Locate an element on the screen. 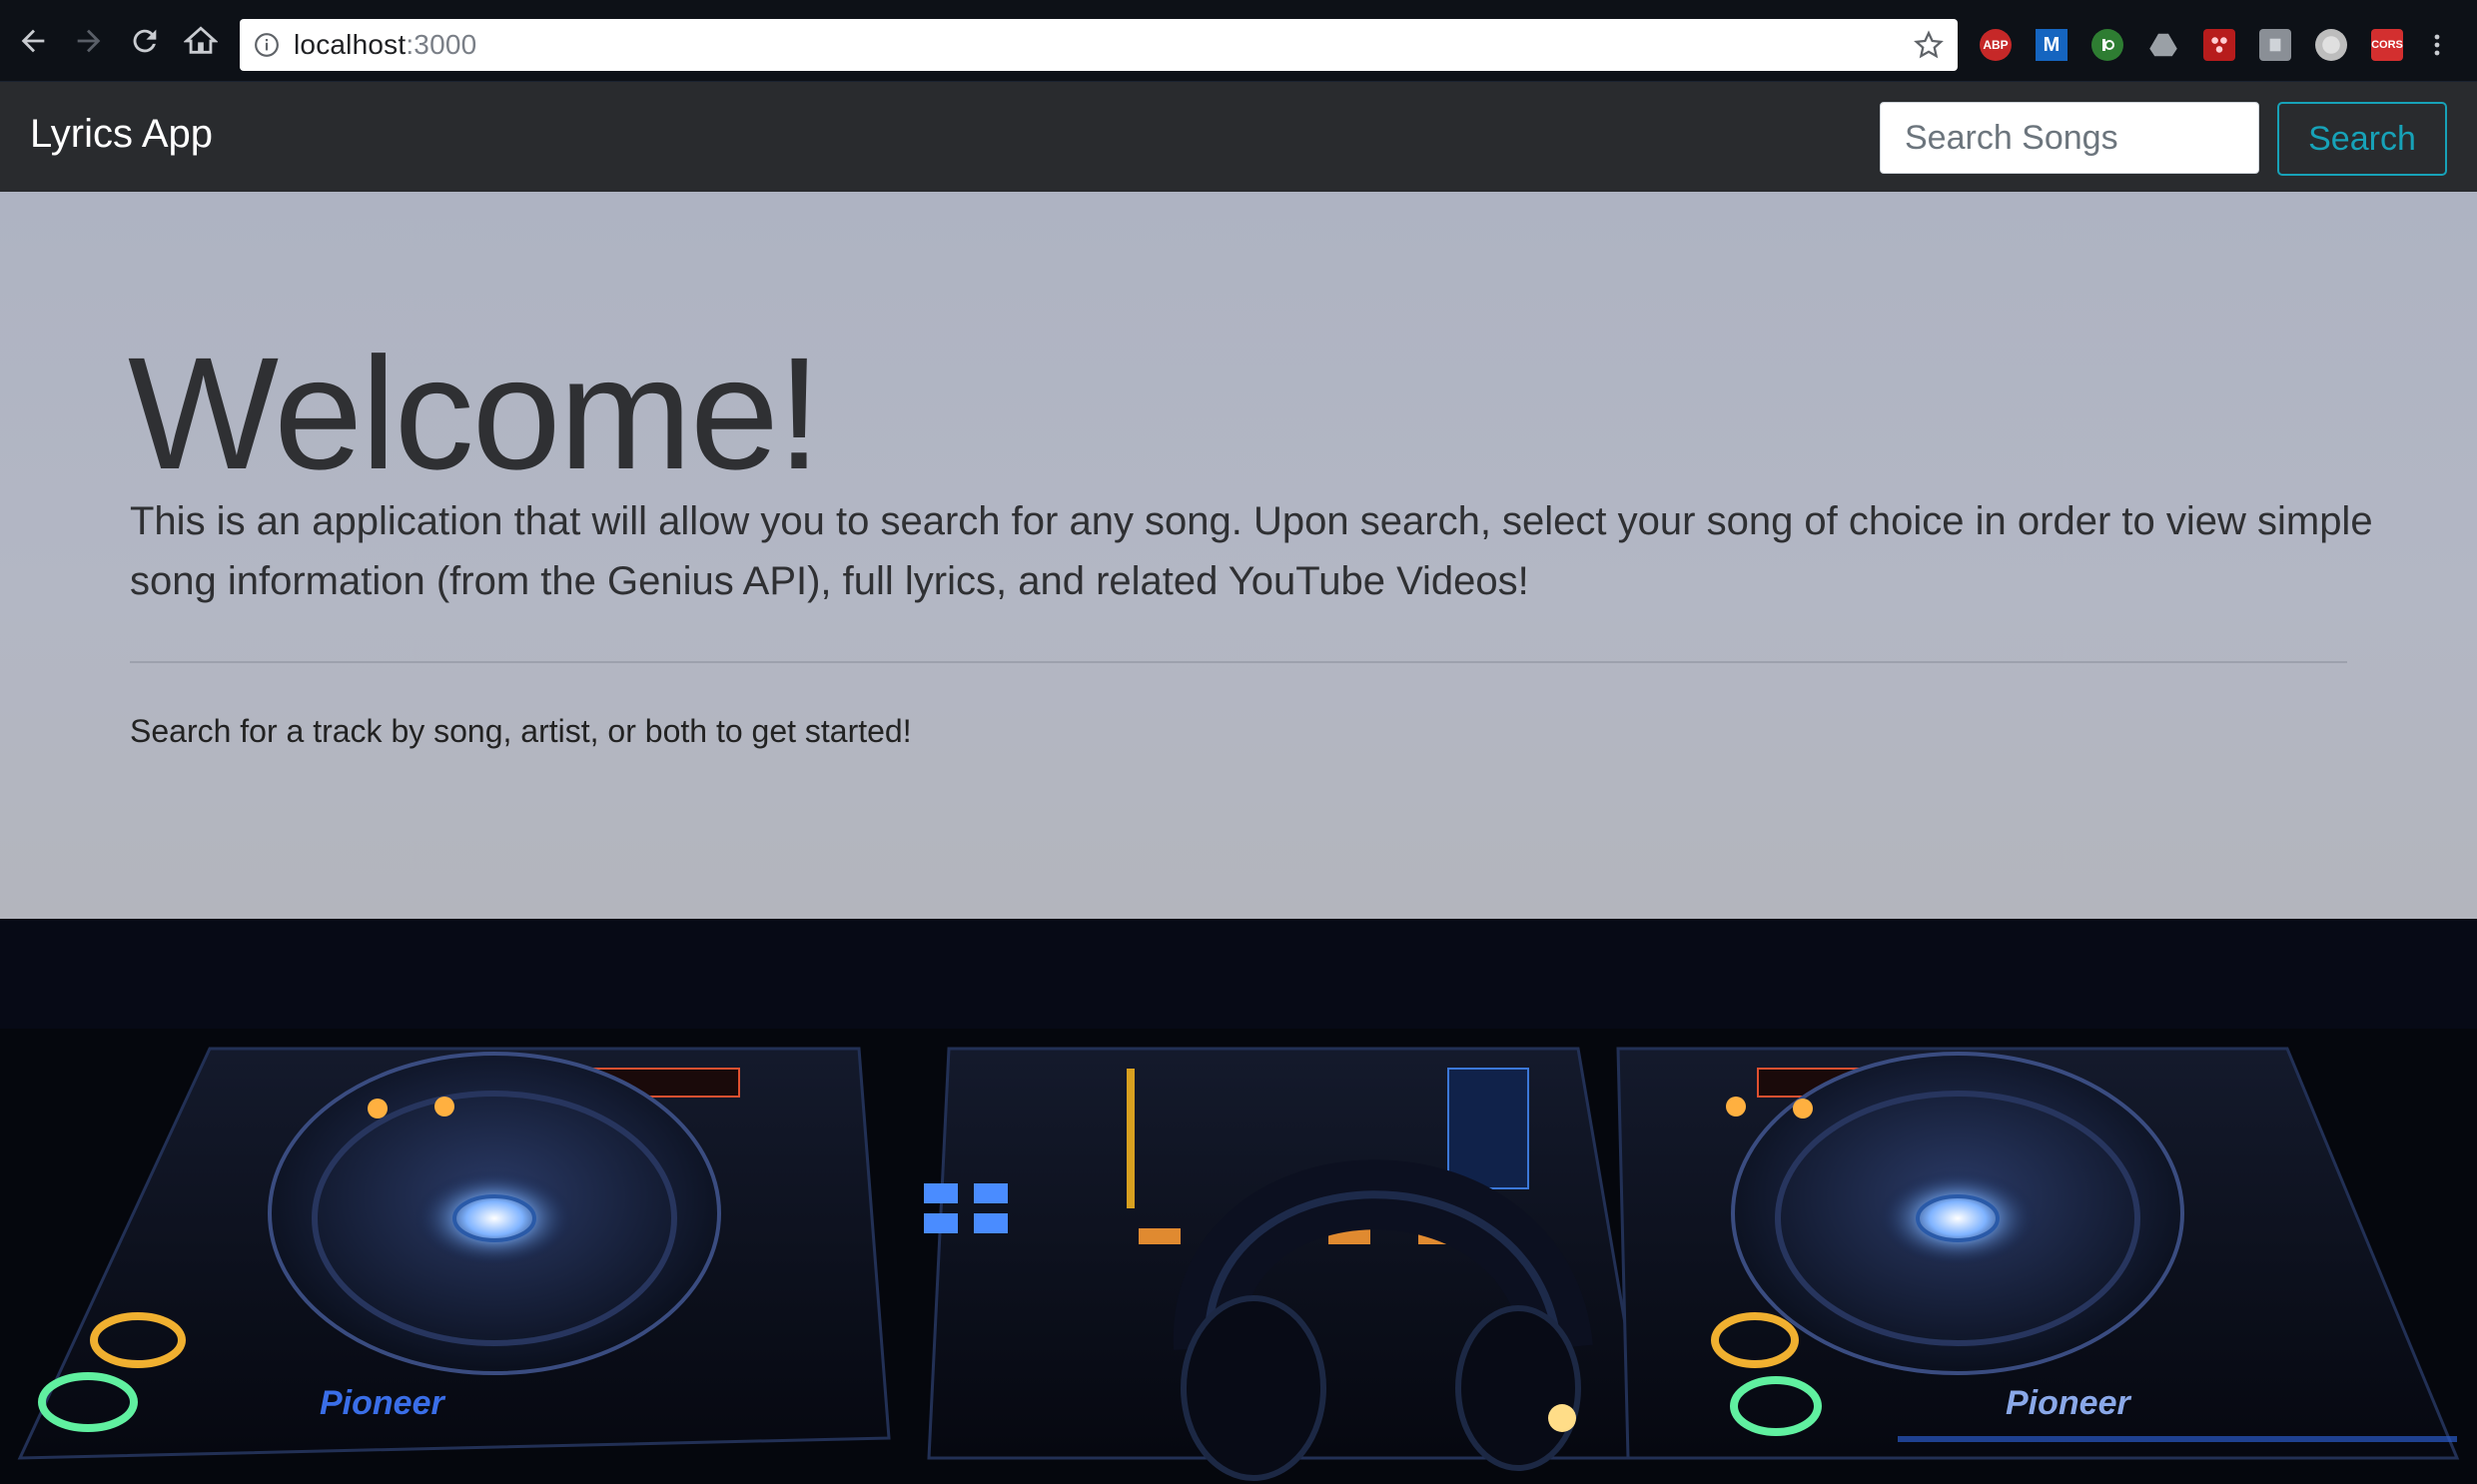 Image resolution: width=2477 pixels, height=1484 pixels. navbar-brand: Lyrics App is located at coordinates (121, 134).